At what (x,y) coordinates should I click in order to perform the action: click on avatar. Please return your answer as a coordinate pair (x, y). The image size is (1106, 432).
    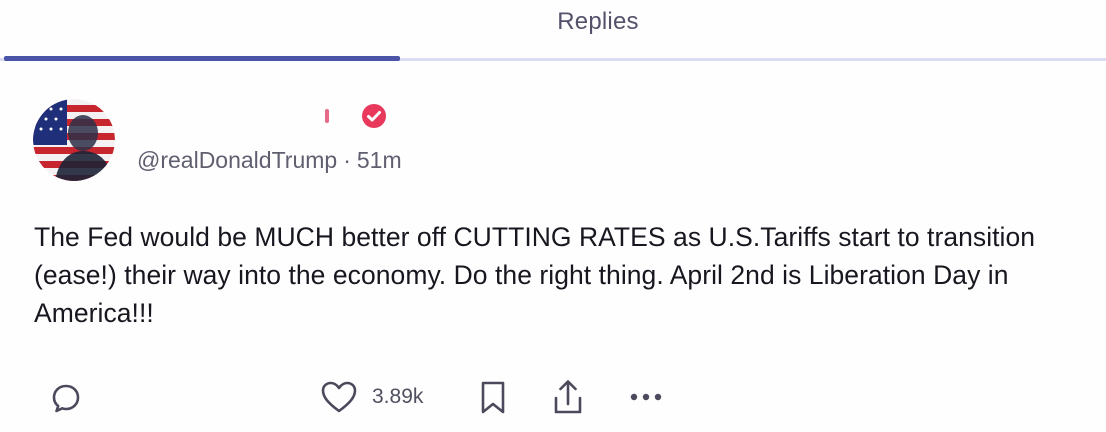
    Looking at the image, I should click on (74, 140).